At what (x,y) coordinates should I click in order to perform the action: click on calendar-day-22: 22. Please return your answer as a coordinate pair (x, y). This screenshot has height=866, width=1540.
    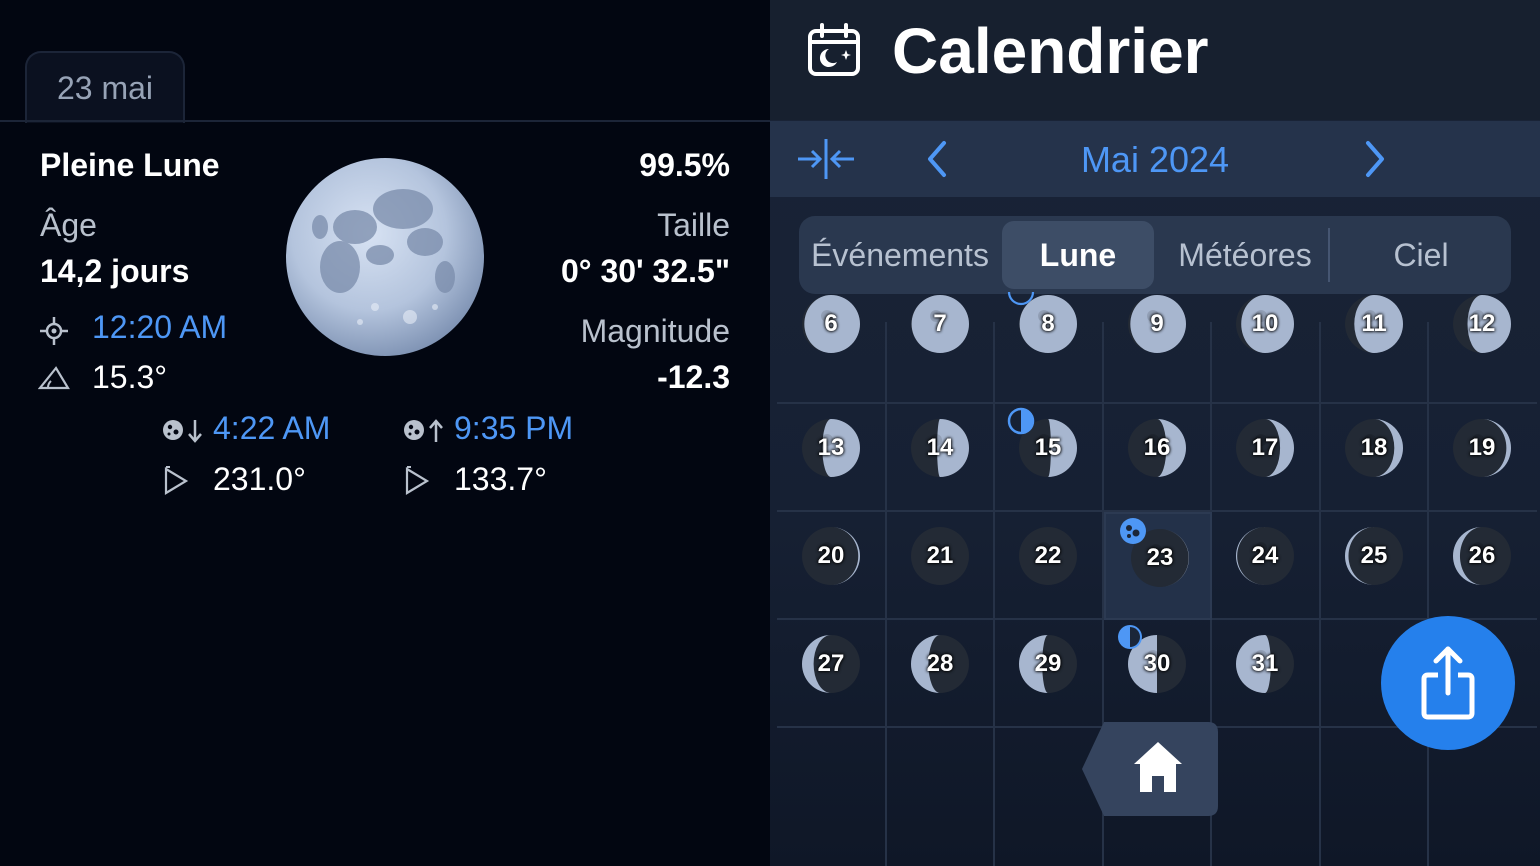
    Looking at the image, I should click on (1048, 566).